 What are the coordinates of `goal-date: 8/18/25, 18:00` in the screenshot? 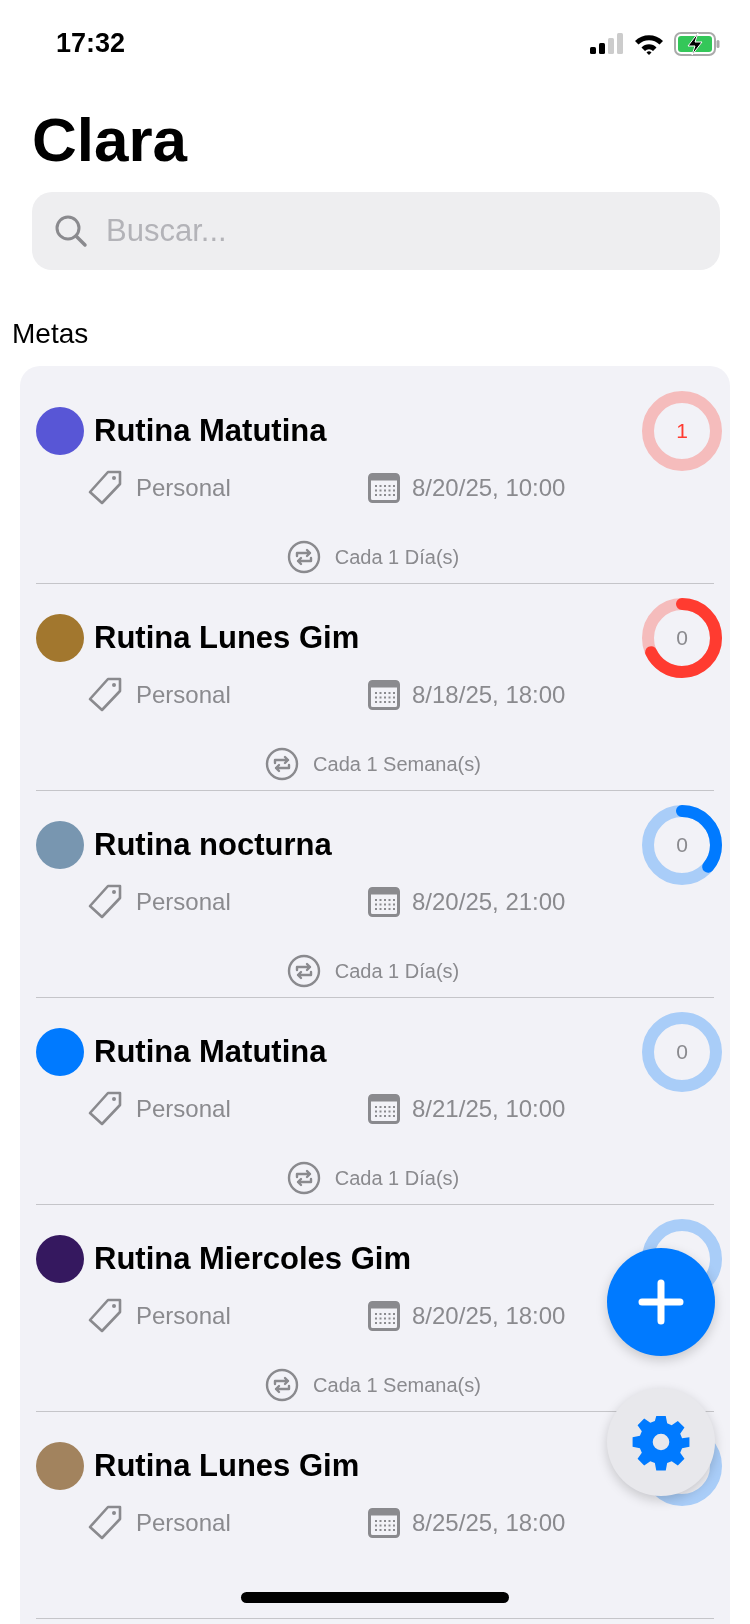 It's located at (489, 695).